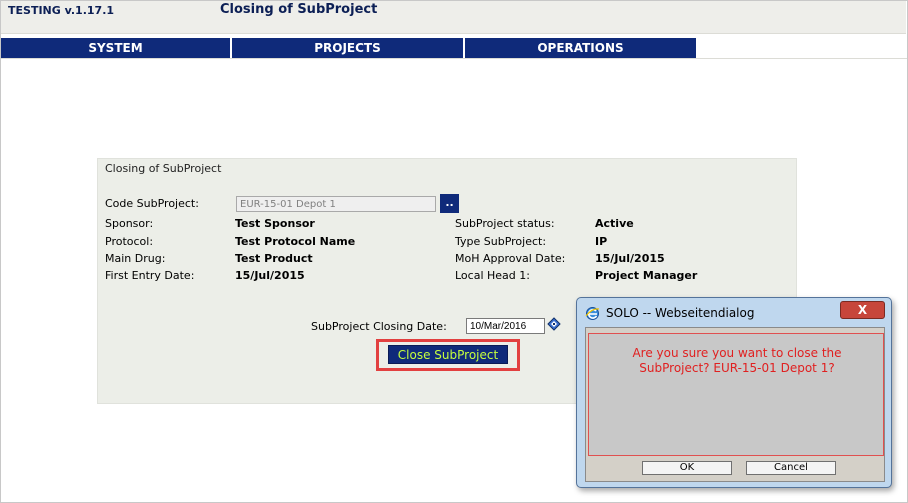 The image size is (908, 503). Describe the element at coordinates (630, 258) in the screenshot. I see `moh-approval-date-value: 15/Jul/2015` at that location.